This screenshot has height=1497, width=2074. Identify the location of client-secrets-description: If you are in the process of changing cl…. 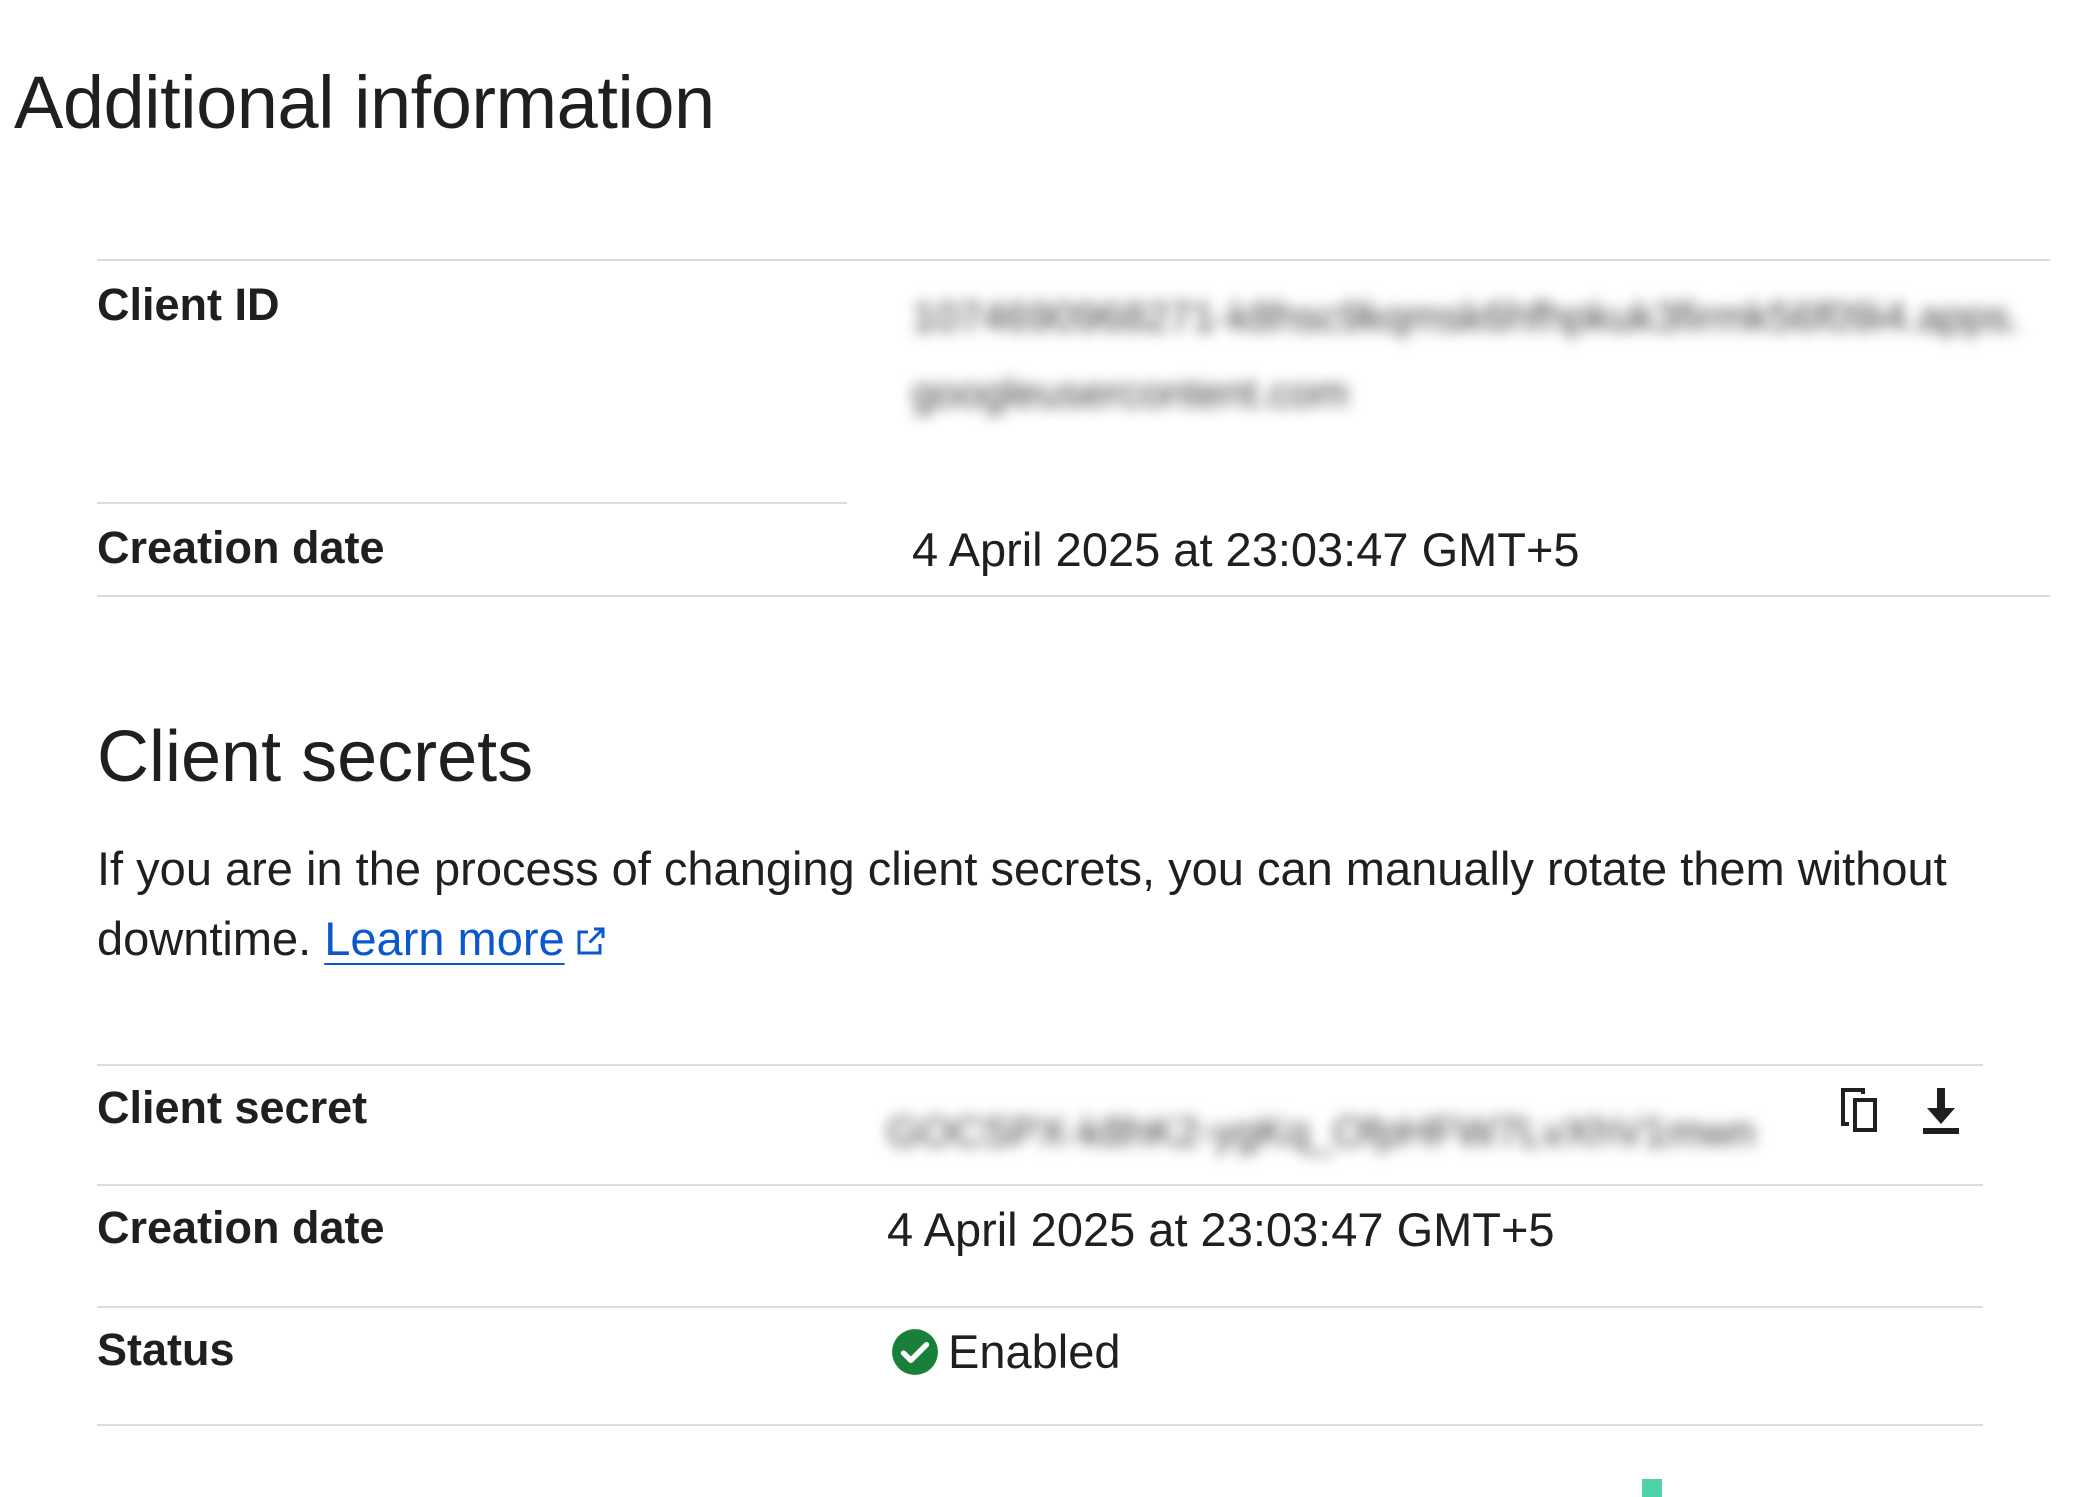
(1057, 906).